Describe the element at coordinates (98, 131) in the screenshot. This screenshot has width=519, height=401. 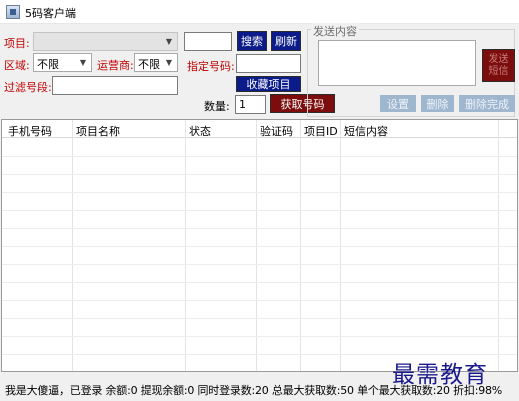
I see `column-header-project-name: 项目名称` at that location.